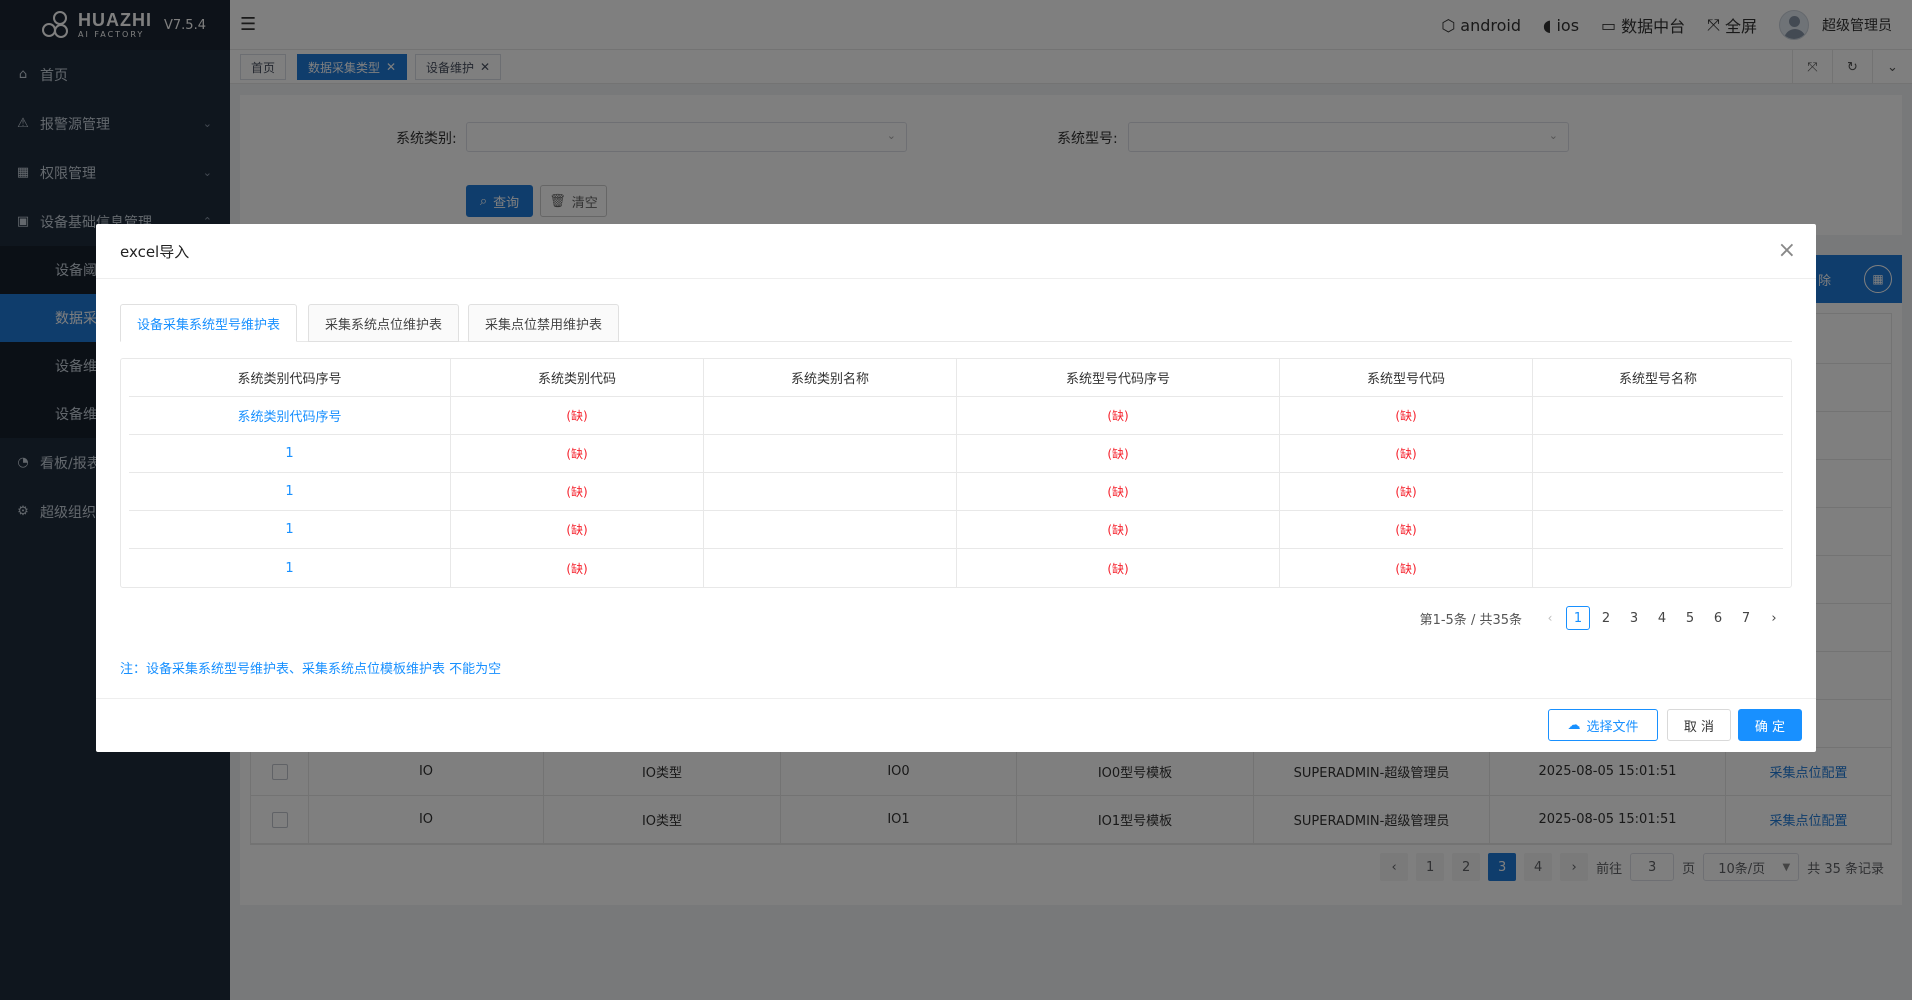 The width and height of the screenshot is (1912, 1000). I want to click on preview-pagination: 第1-5条 / 共35条 ‹ 1 2 3 4 5 6 7 ›, so click(1603, 618).